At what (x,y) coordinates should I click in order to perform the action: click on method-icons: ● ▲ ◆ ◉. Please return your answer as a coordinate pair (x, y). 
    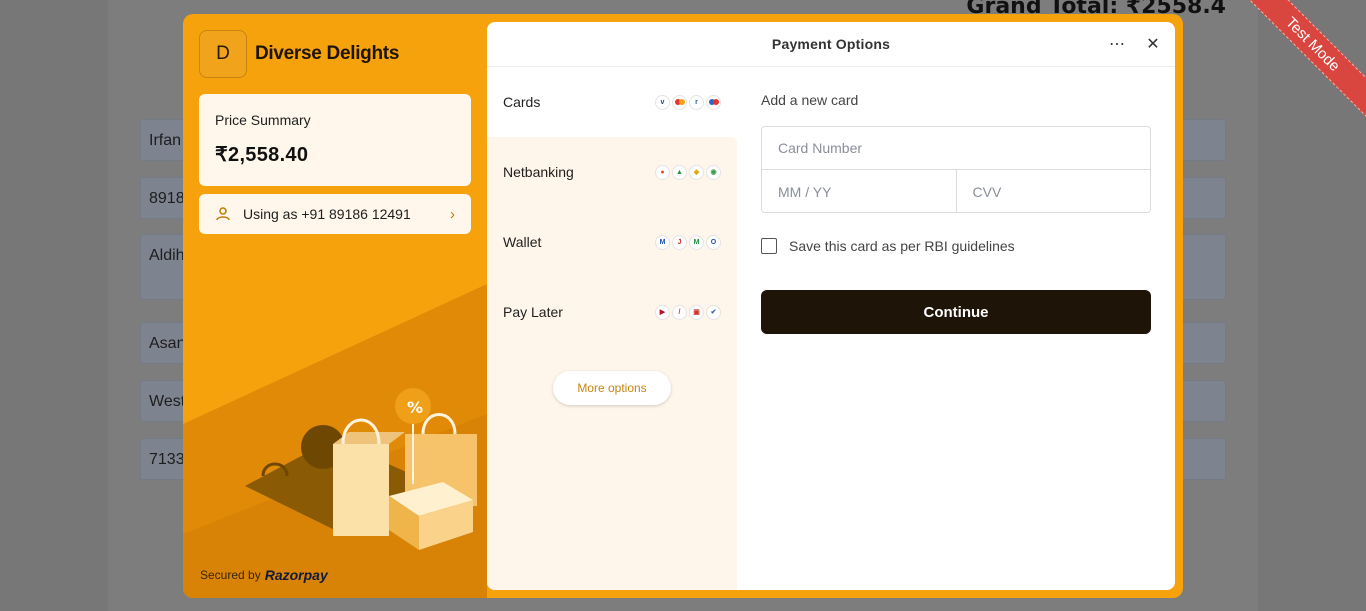
    Looking at the image, I should click on (687, 172).